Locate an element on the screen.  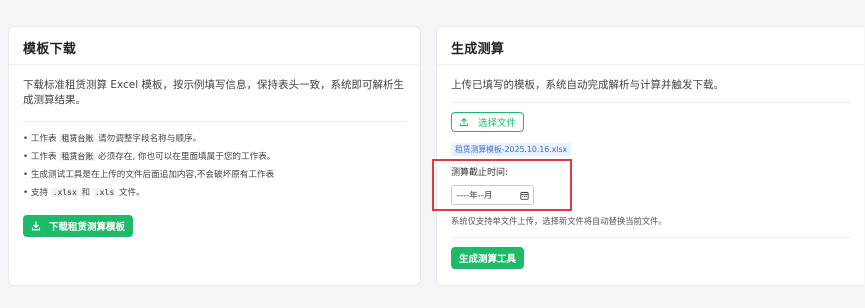
list-item: • 工作表 租赁台账 必须存在, 你也可以在里面填属于您的工作表。 is located at coordinates (149, 157).